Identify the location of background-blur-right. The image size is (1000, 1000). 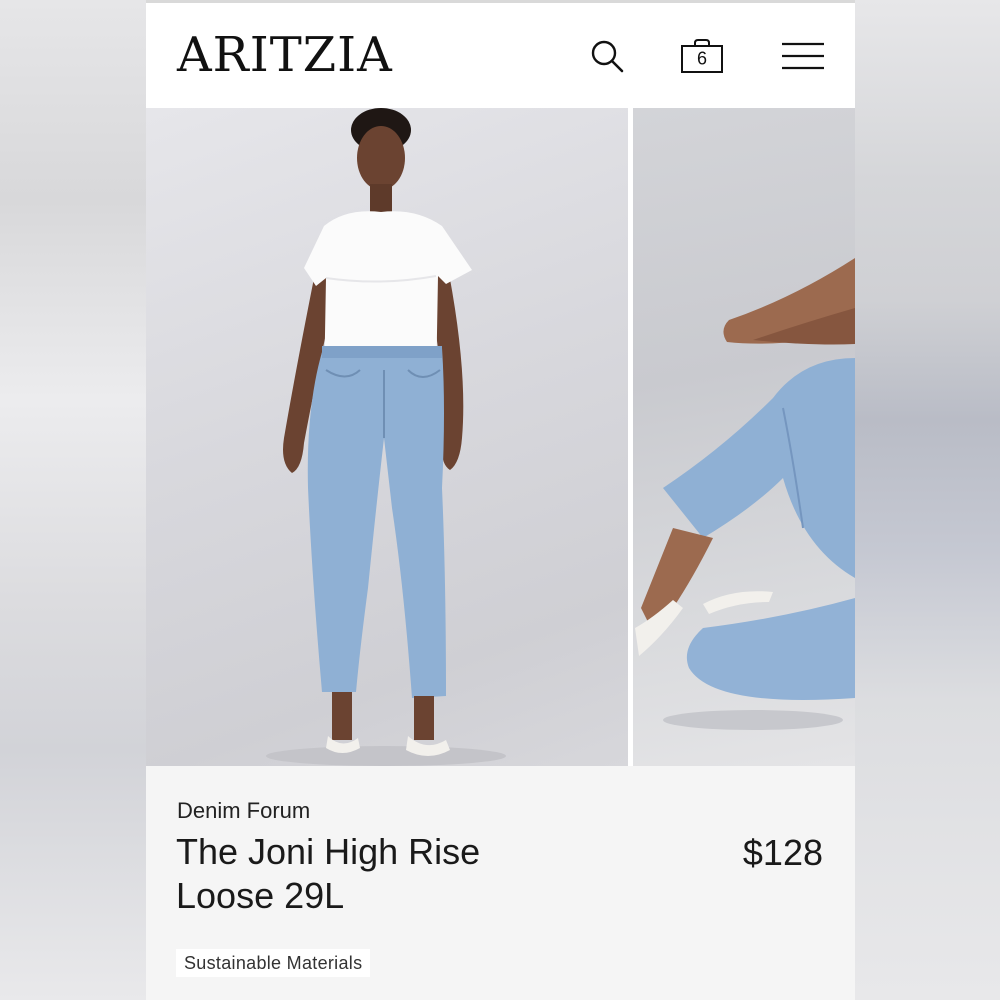
(927, 500).